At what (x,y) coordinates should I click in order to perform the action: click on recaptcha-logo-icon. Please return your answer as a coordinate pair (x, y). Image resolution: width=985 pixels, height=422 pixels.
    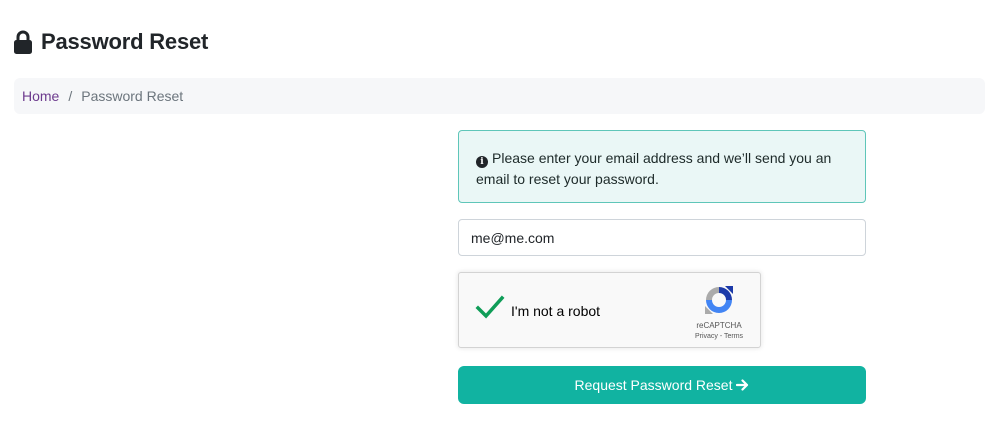
    Looking at the image, I should click on (719, 300).